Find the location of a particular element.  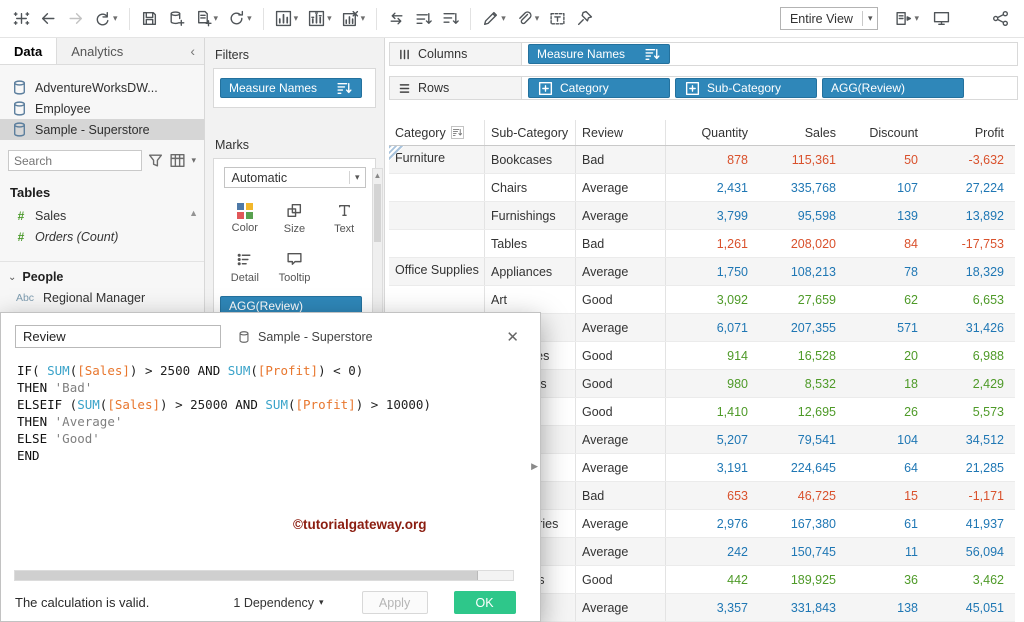

share-button is located at coordinates (1000, 19).